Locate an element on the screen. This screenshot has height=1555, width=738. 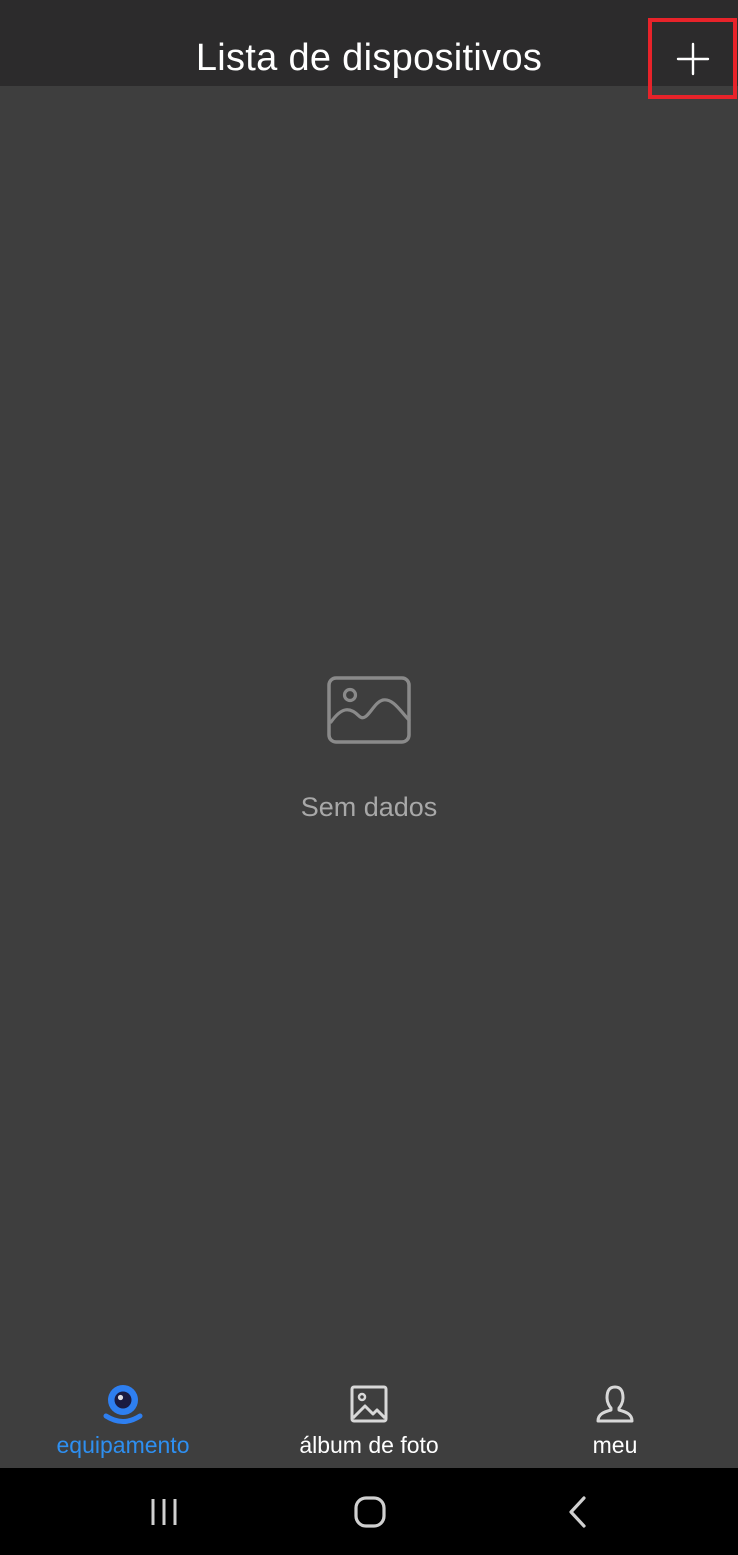
tab-meu: meu is located at coordinates (615, 1419).